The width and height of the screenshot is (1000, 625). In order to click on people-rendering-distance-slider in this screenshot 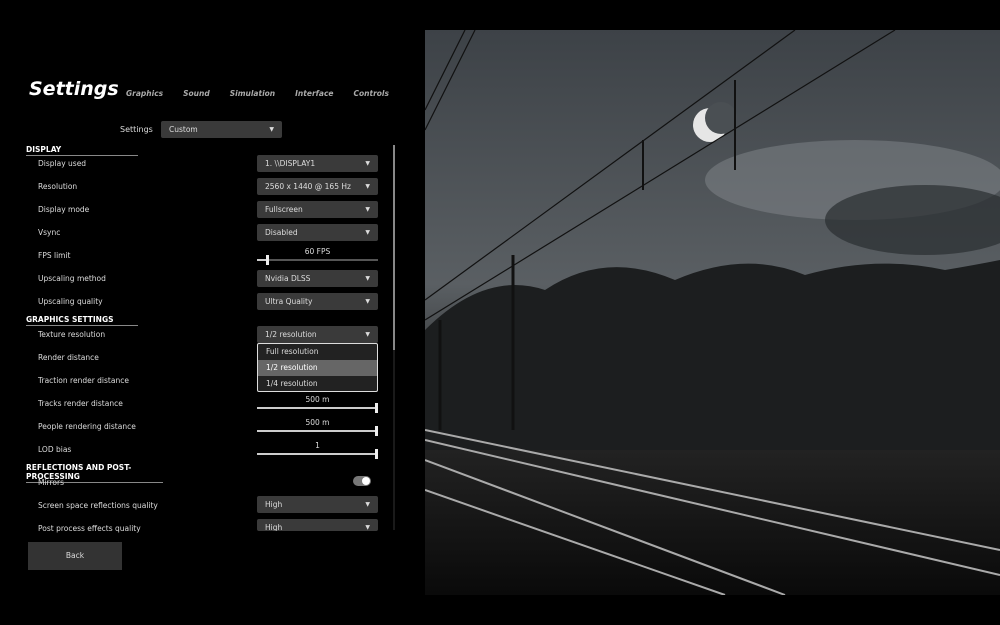, I will do `click(317, 431)`.